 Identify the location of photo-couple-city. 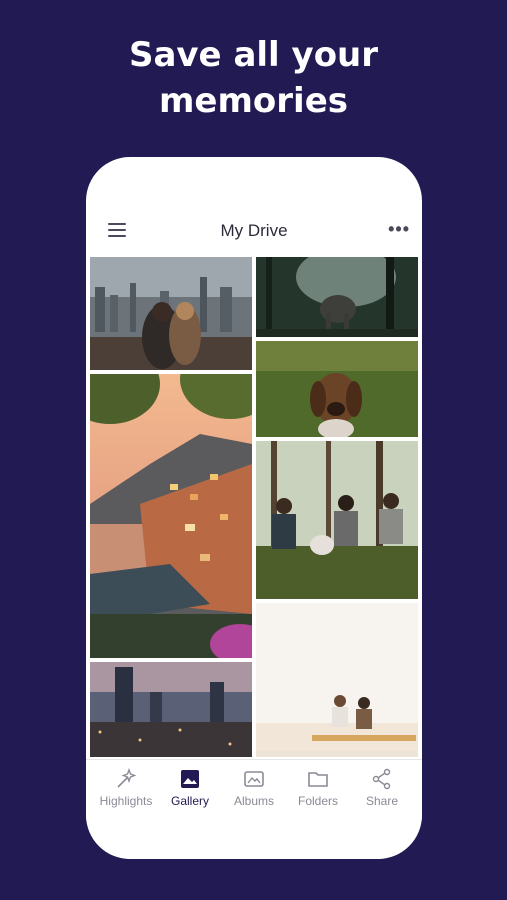
(171, 313).